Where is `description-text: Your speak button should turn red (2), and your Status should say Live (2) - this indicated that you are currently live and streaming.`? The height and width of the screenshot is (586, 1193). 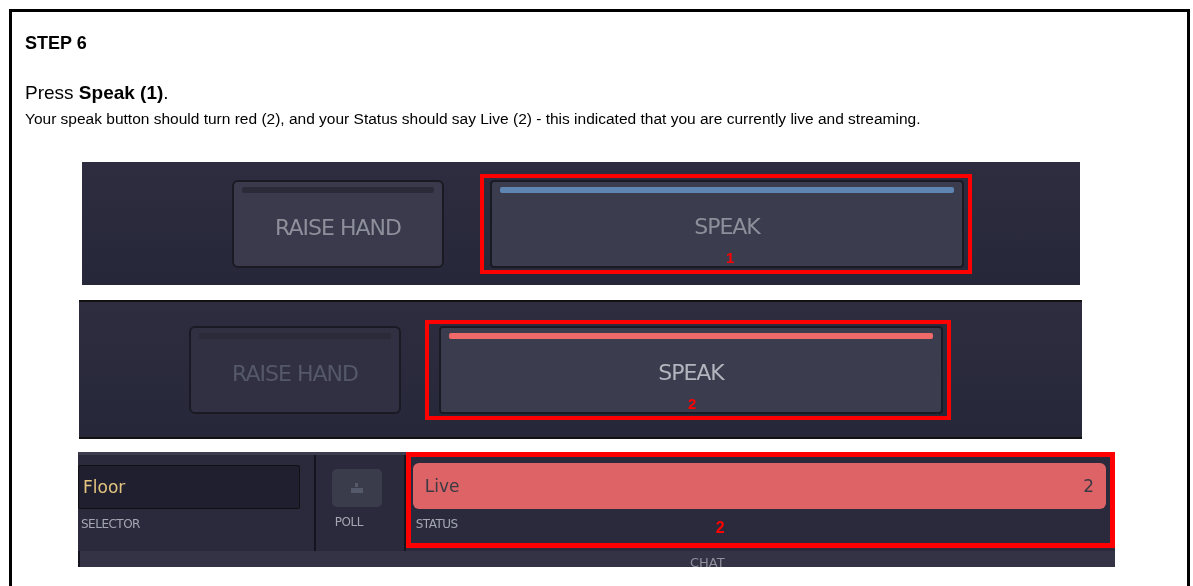
description-text: Your speak button should turn red (2), and your Status should say Live (2) - this indicated that you are currently live and streaming. is located at coordinates (473, 119).